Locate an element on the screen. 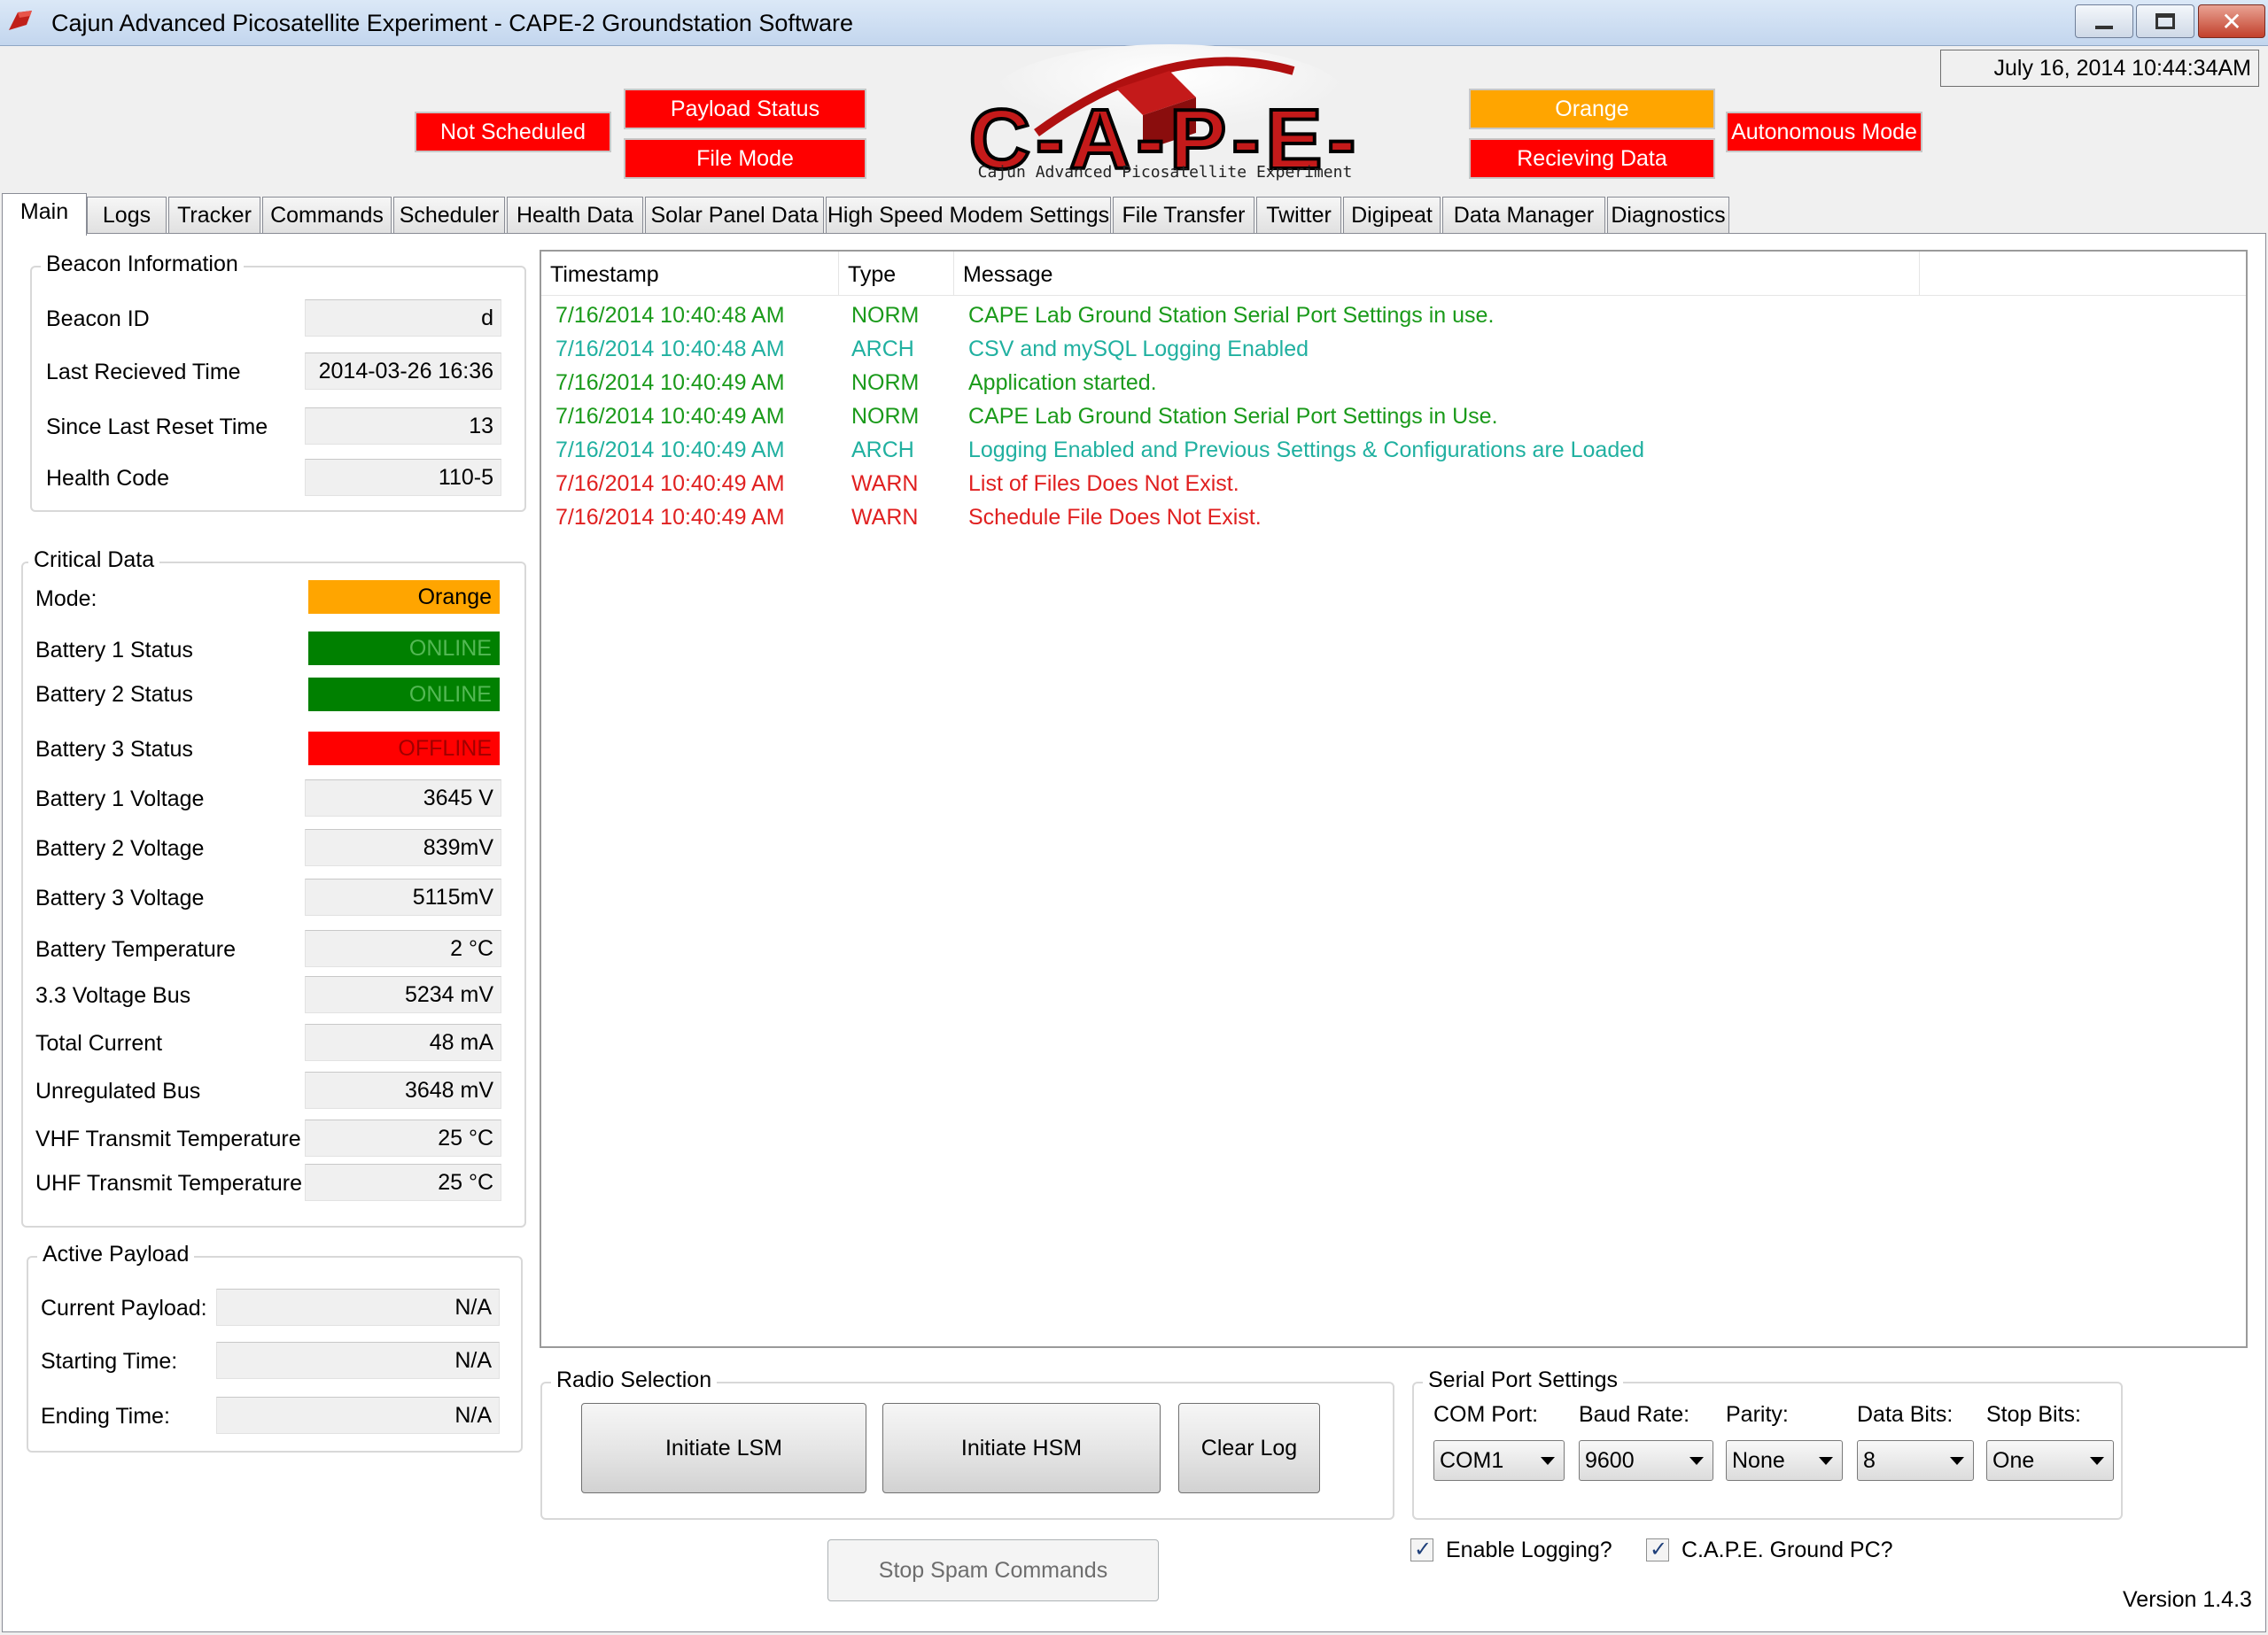  battery-1-voltage-value: 3645 V is located at coordinates (403, 798).